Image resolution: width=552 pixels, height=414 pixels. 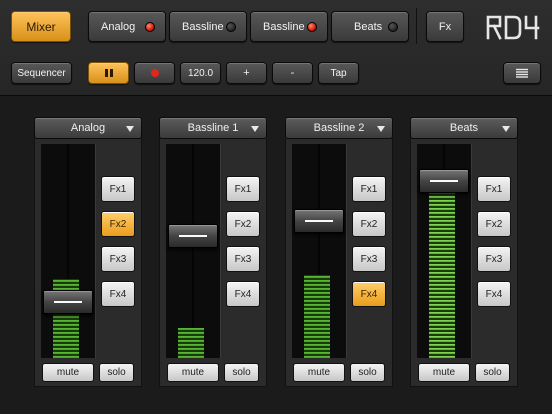 What do you see at coordinates (445, 26) in the screenshot?
I see `fx-button: Fx` at bounding box center [445, 26].